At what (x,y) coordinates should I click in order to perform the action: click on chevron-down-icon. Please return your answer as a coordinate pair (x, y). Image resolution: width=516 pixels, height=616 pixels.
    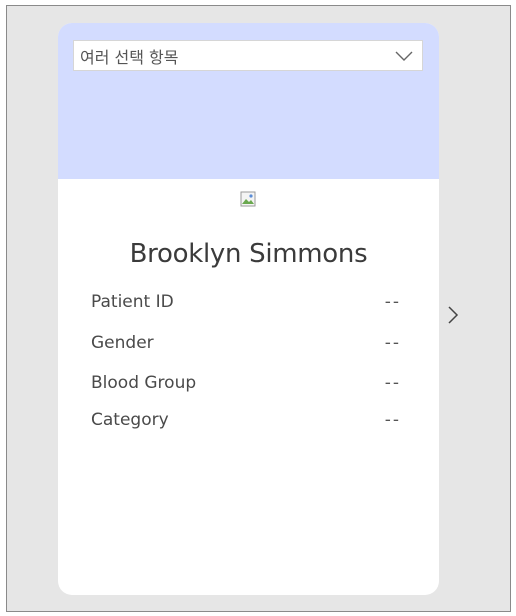
    Looking at the image, I should click on (404, 56).